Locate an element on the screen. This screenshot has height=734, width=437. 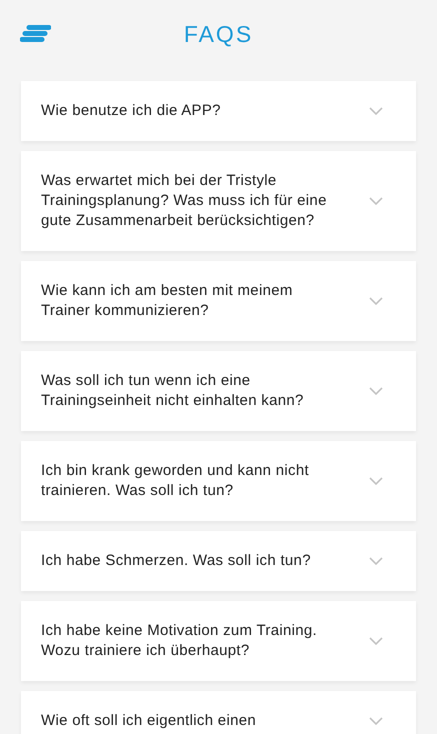
faq-item: Was erwartet mich bei der Tristyle Trainingsplanung? Was muss ich für eine gute Zusammenarbeit berücksichtigen? is located at coordinates (218, 201).